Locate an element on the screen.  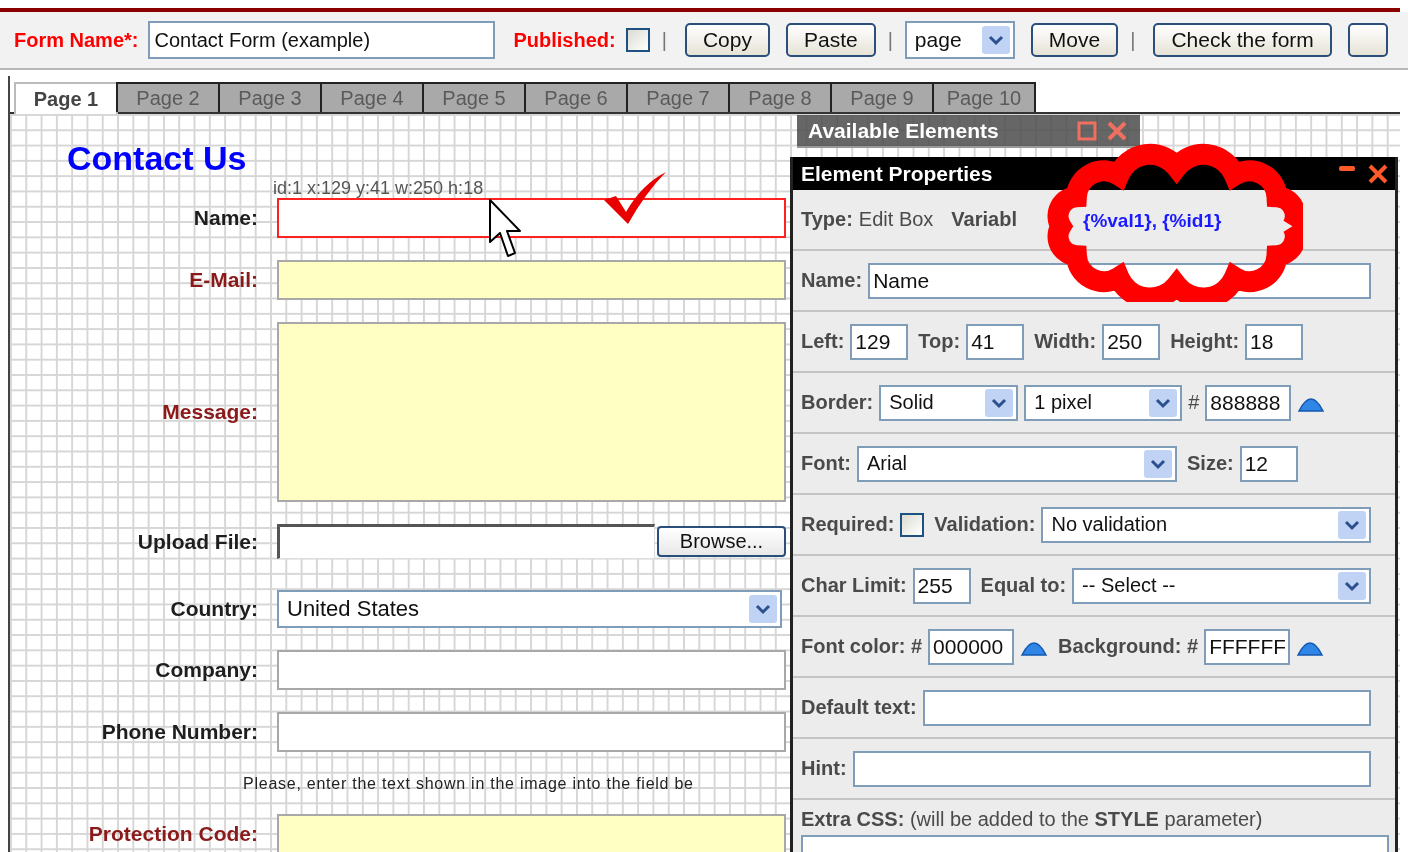
dropdown: No validation is located at coordinates (1206, 524).